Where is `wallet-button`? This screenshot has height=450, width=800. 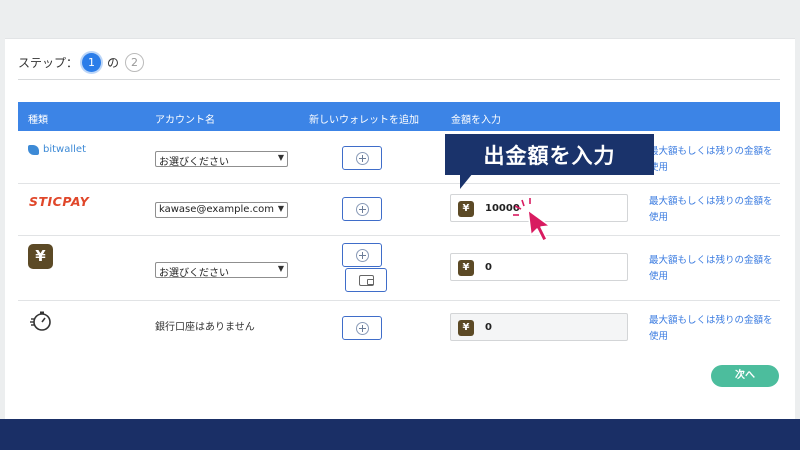
wallet-button is located at coordinates (366, 280).